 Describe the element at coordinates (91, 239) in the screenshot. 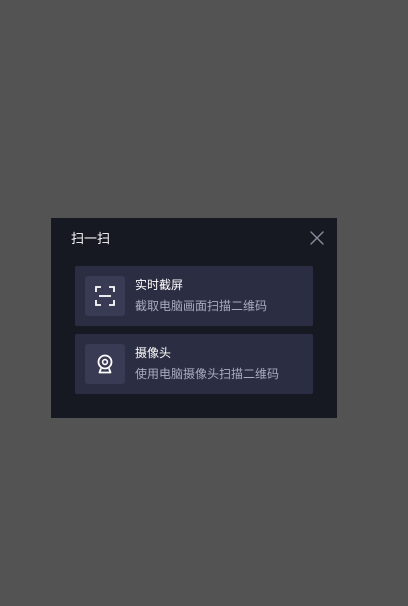

I see `dialog-title: 扫一扫` at that location.